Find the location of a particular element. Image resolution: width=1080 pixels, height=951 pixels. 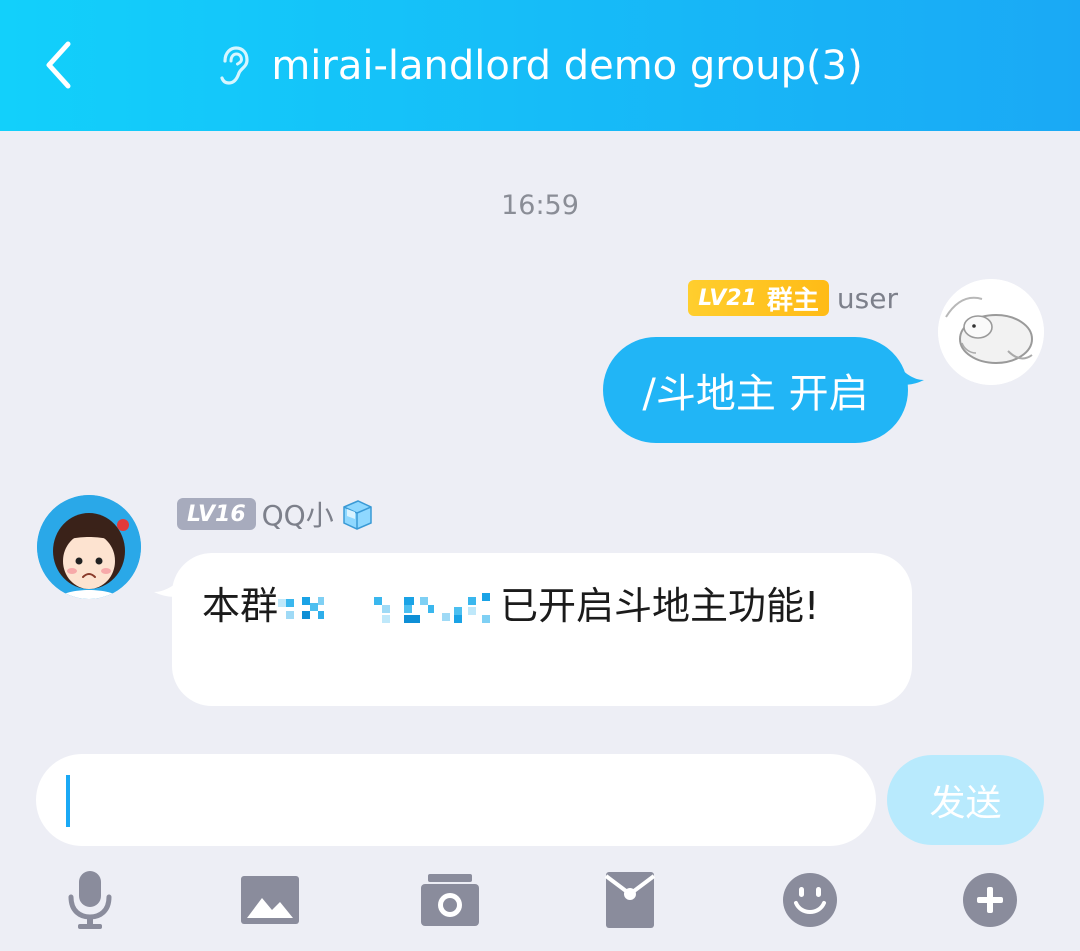

message-bubble-incoming: 本群 已开启斗地主功能! is located at coordinates (542, 629).